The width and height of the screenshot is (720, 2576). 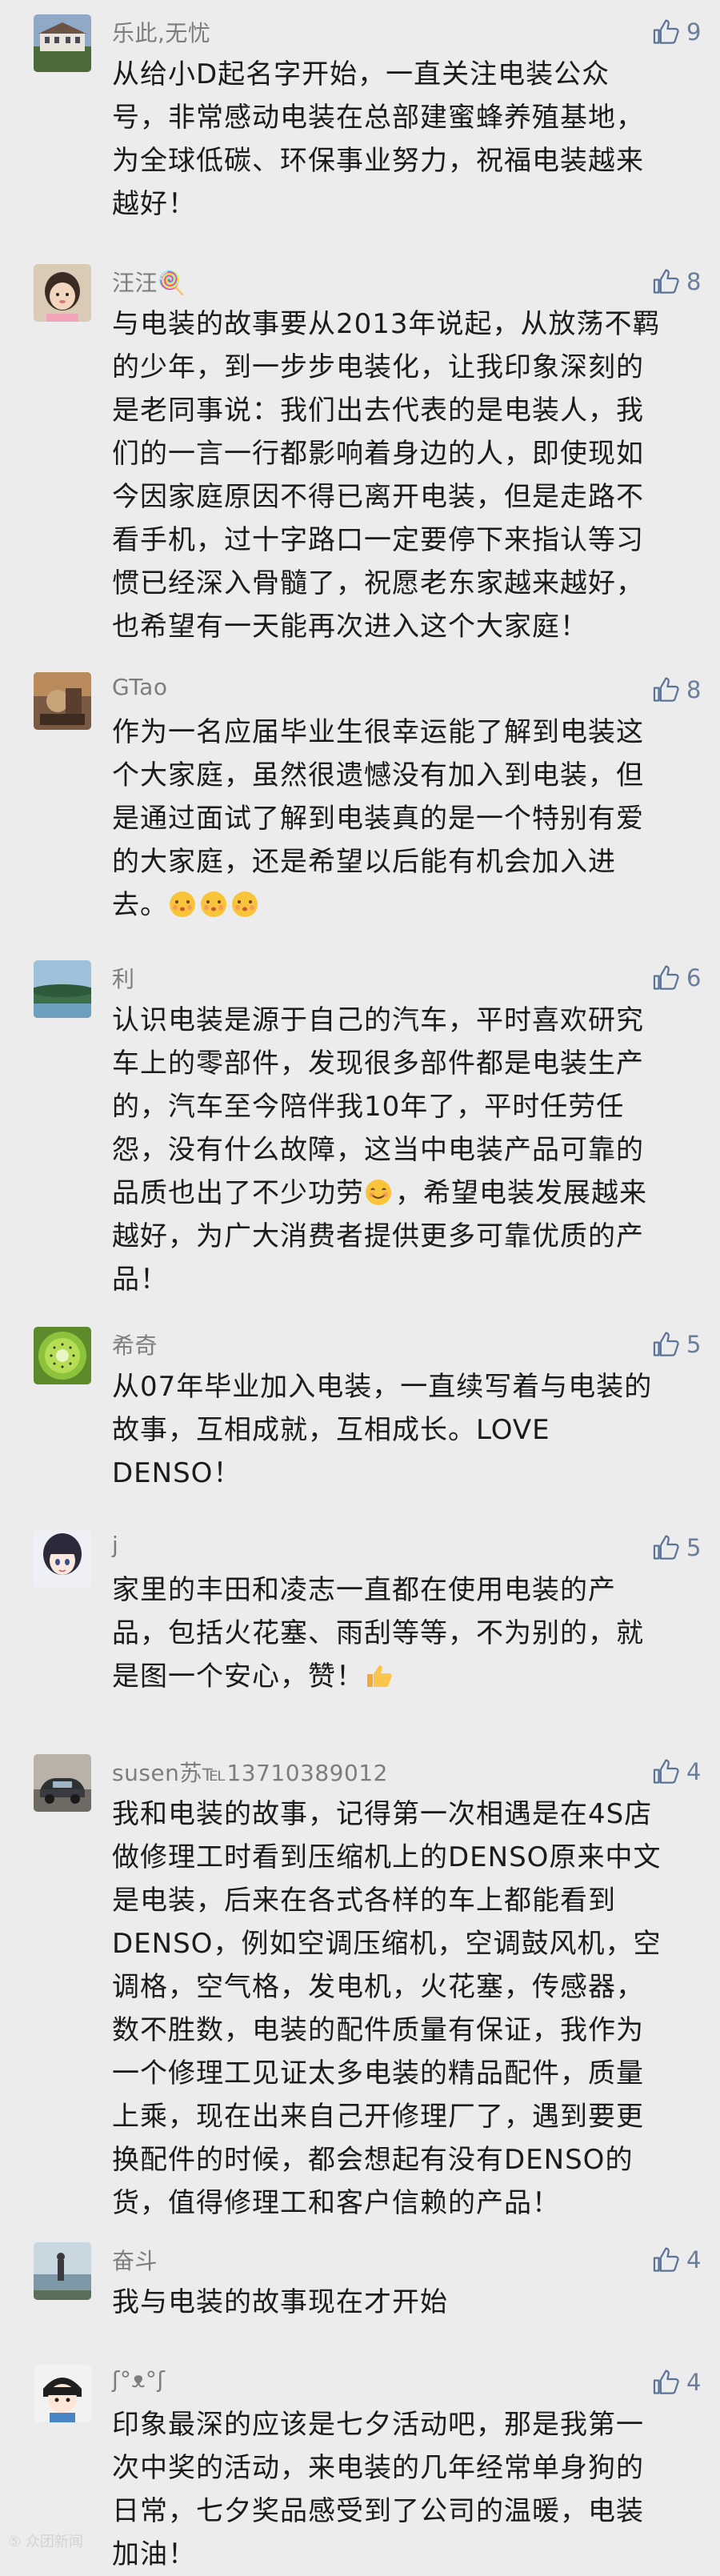 I want to click on comment-line: 我和电装的故事，记得第一次相遇是在4S店, so click(x=382, y=1814).